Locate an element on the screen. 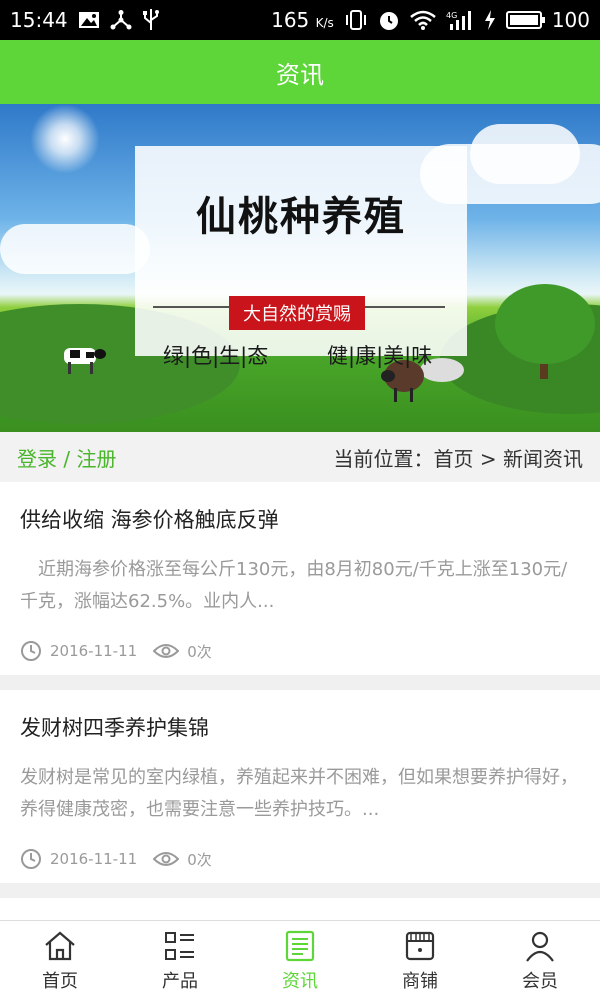 Image resolution: width=600 pixels, height=1000 pixels. login-register-link: 登录 / 注册 is located at coordinates (66, 457).